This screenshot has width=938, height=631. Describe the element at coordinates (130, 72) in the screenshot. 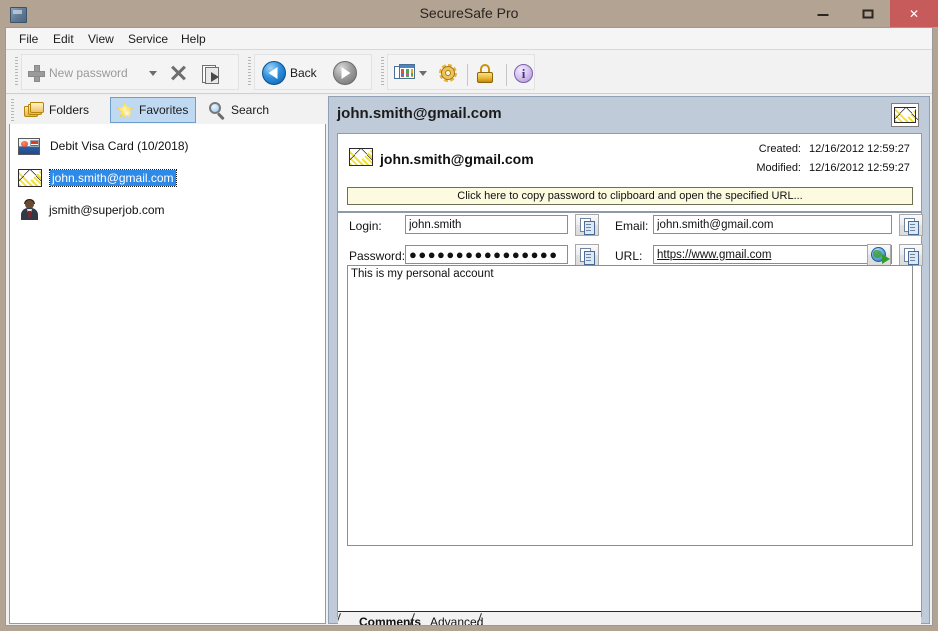

I see `toolbar-group-new: New password` at that location.